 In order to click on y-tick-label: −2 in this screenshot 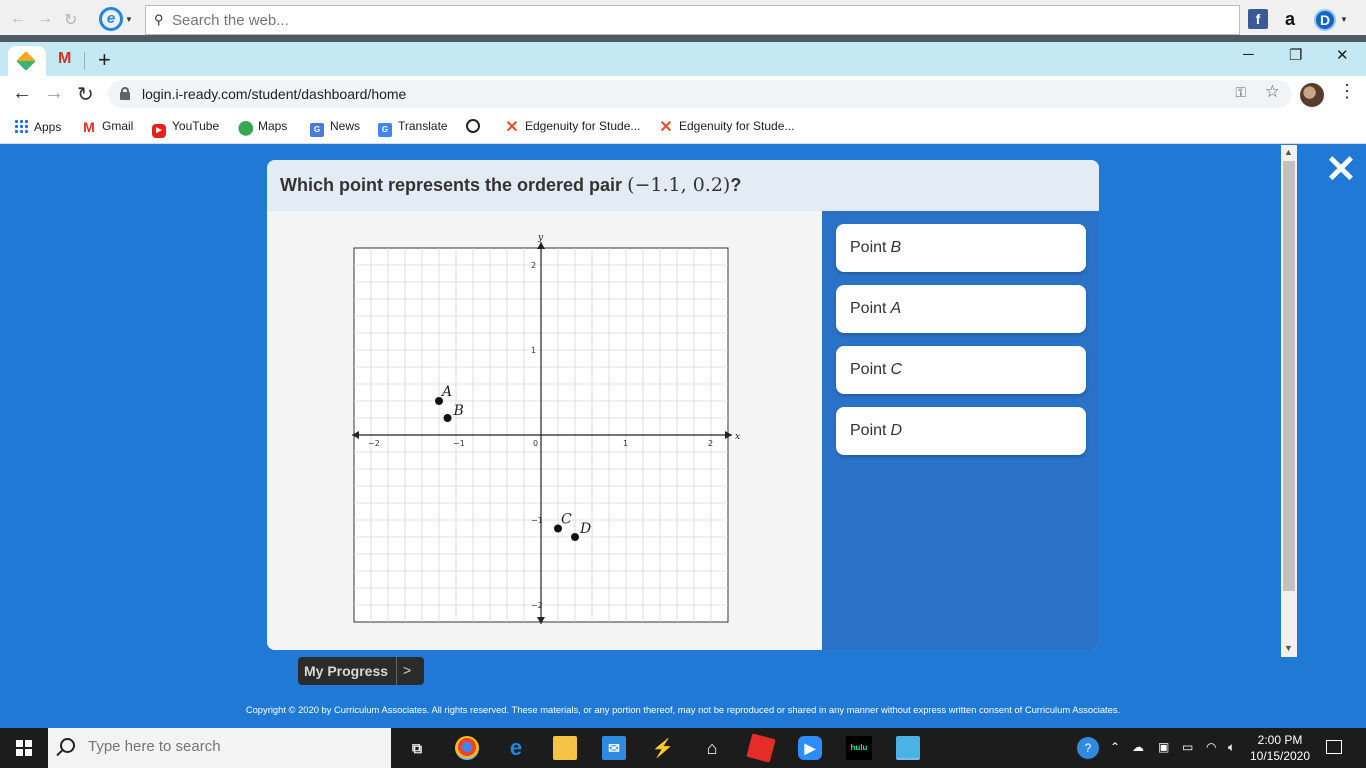, I will do `click(537, 605)`.